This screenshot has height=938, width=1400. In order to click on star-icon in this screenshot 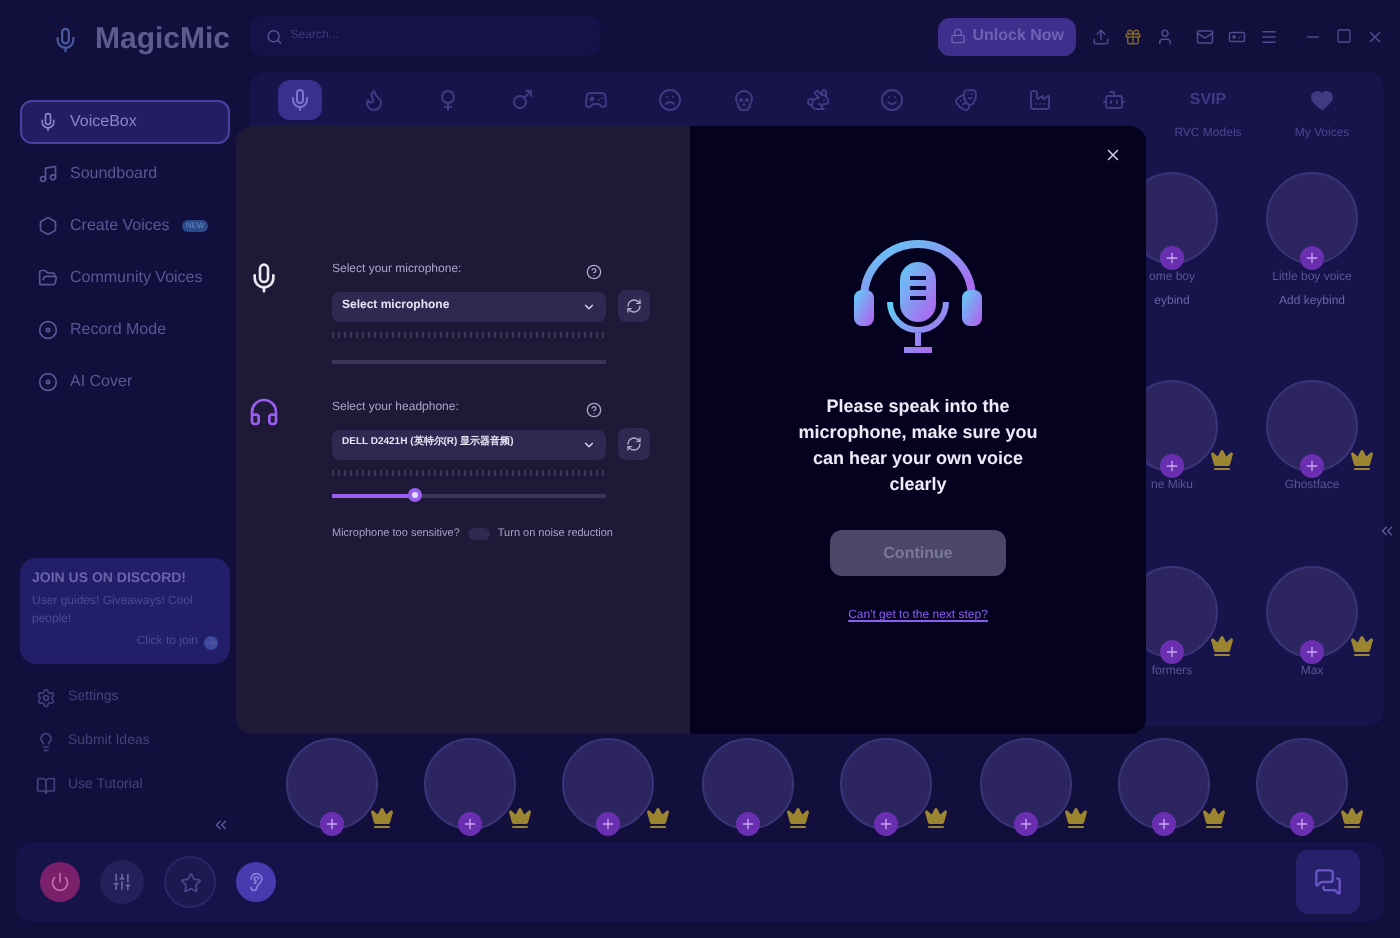, I will do `click(190, 882)`.